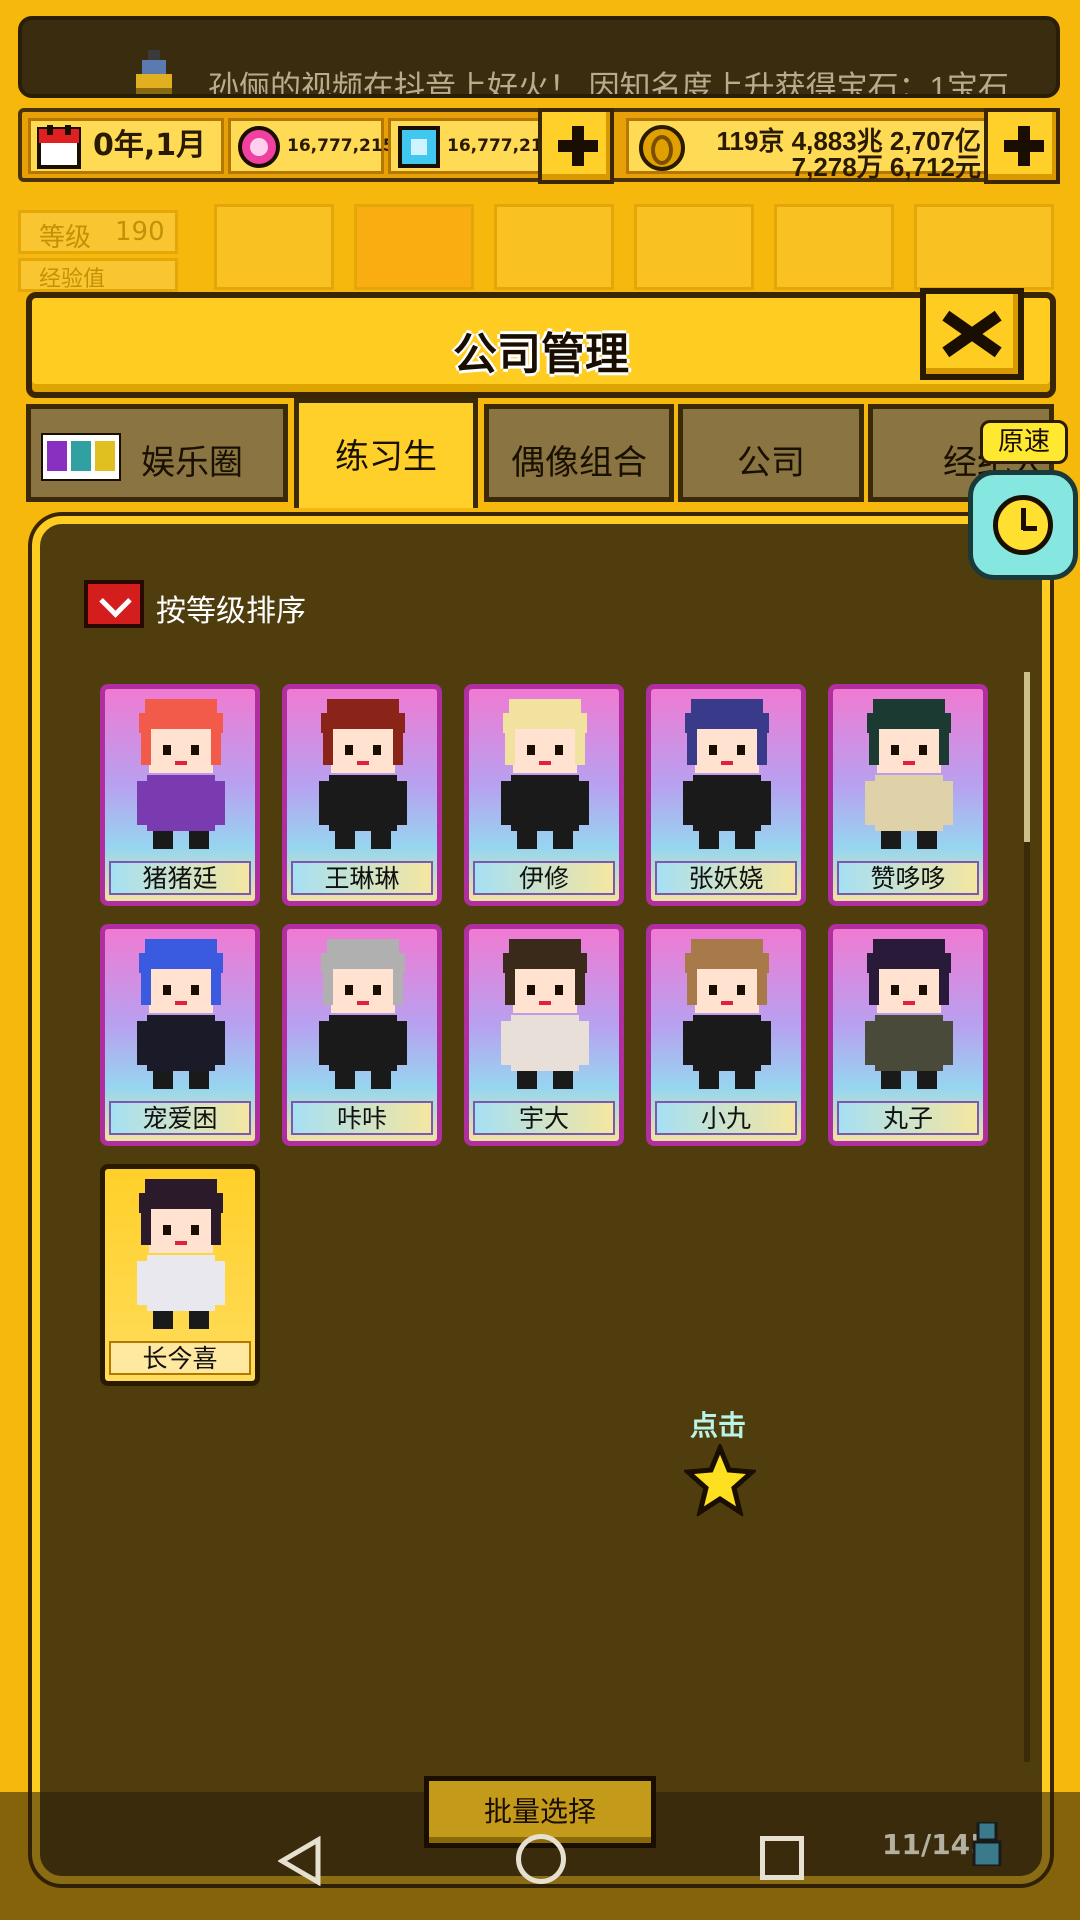 The width and height of the screenshot is (1080, 1920). What do you see at coordinates (579, 463) in the screenshot?
I see `tab-idol-group-label: 偶像组合` at bounding box center [579, 463].